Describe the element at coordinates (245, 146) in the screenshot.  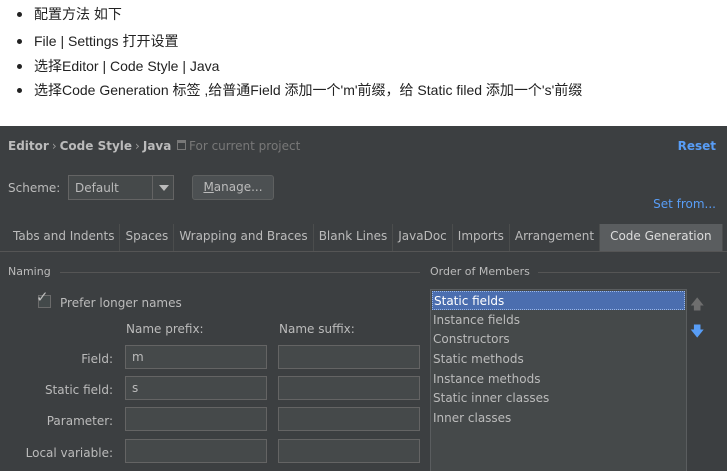
I see `project-scope-label: For current project` at that location.